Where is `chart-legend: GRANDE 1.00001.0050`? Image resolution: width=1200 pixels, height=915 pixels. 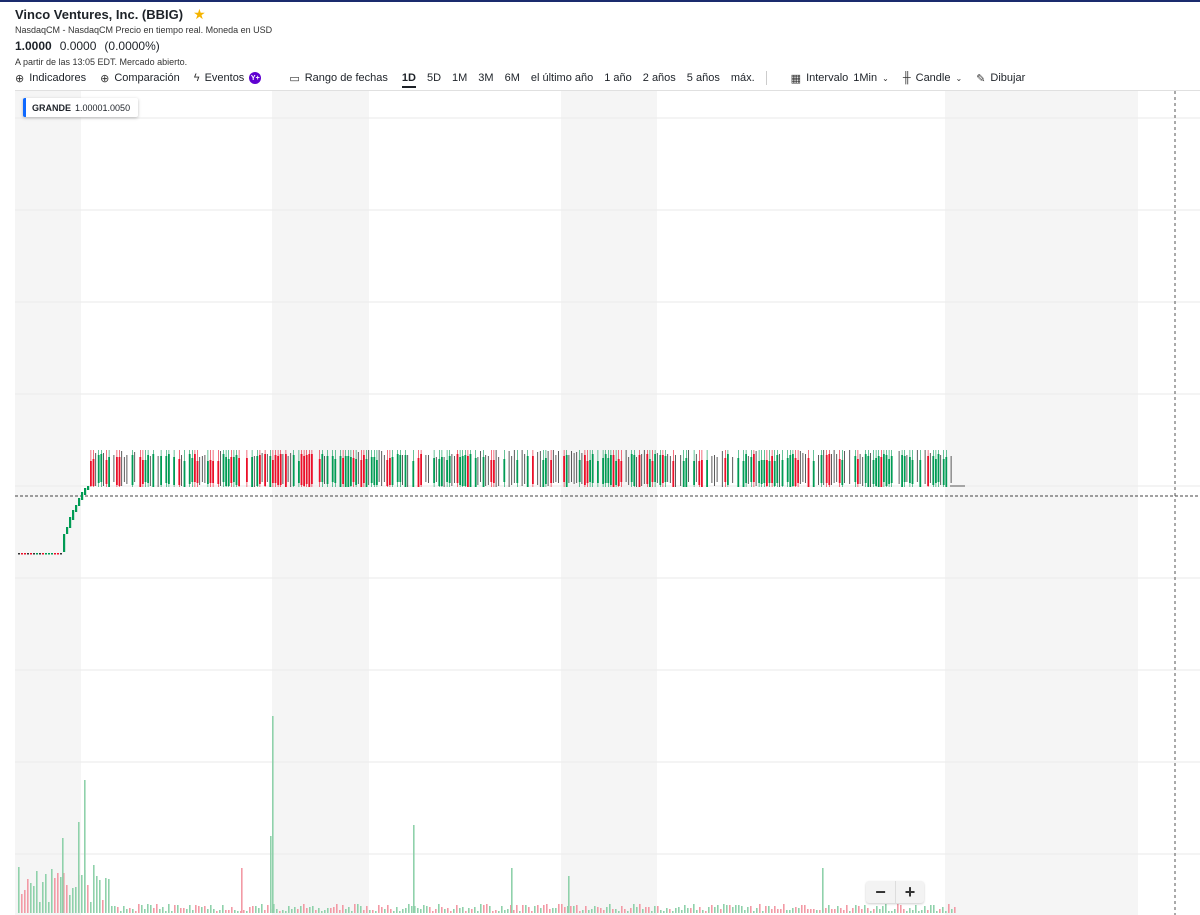 chart-legend: GRANDE 1.00001.0050 is located at coordinates (81, 107).